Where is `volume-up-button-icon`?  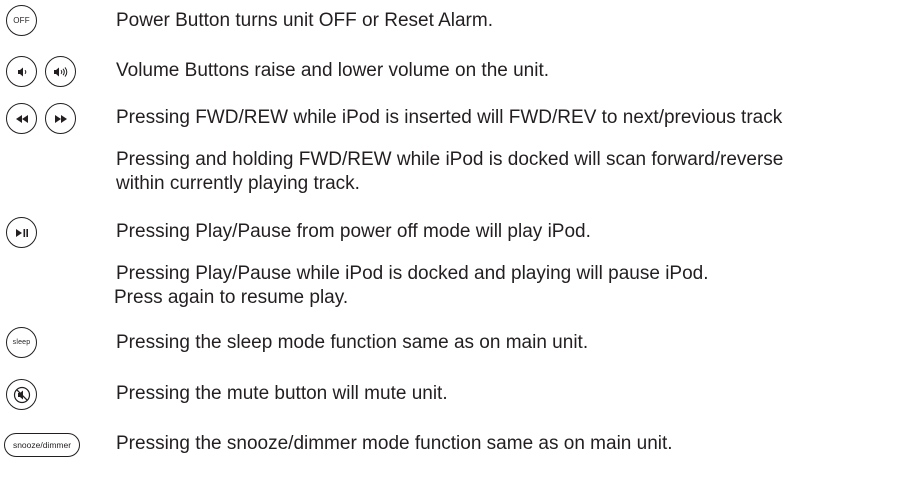 volume-up-button-icon is located at coordinates (60, 71).